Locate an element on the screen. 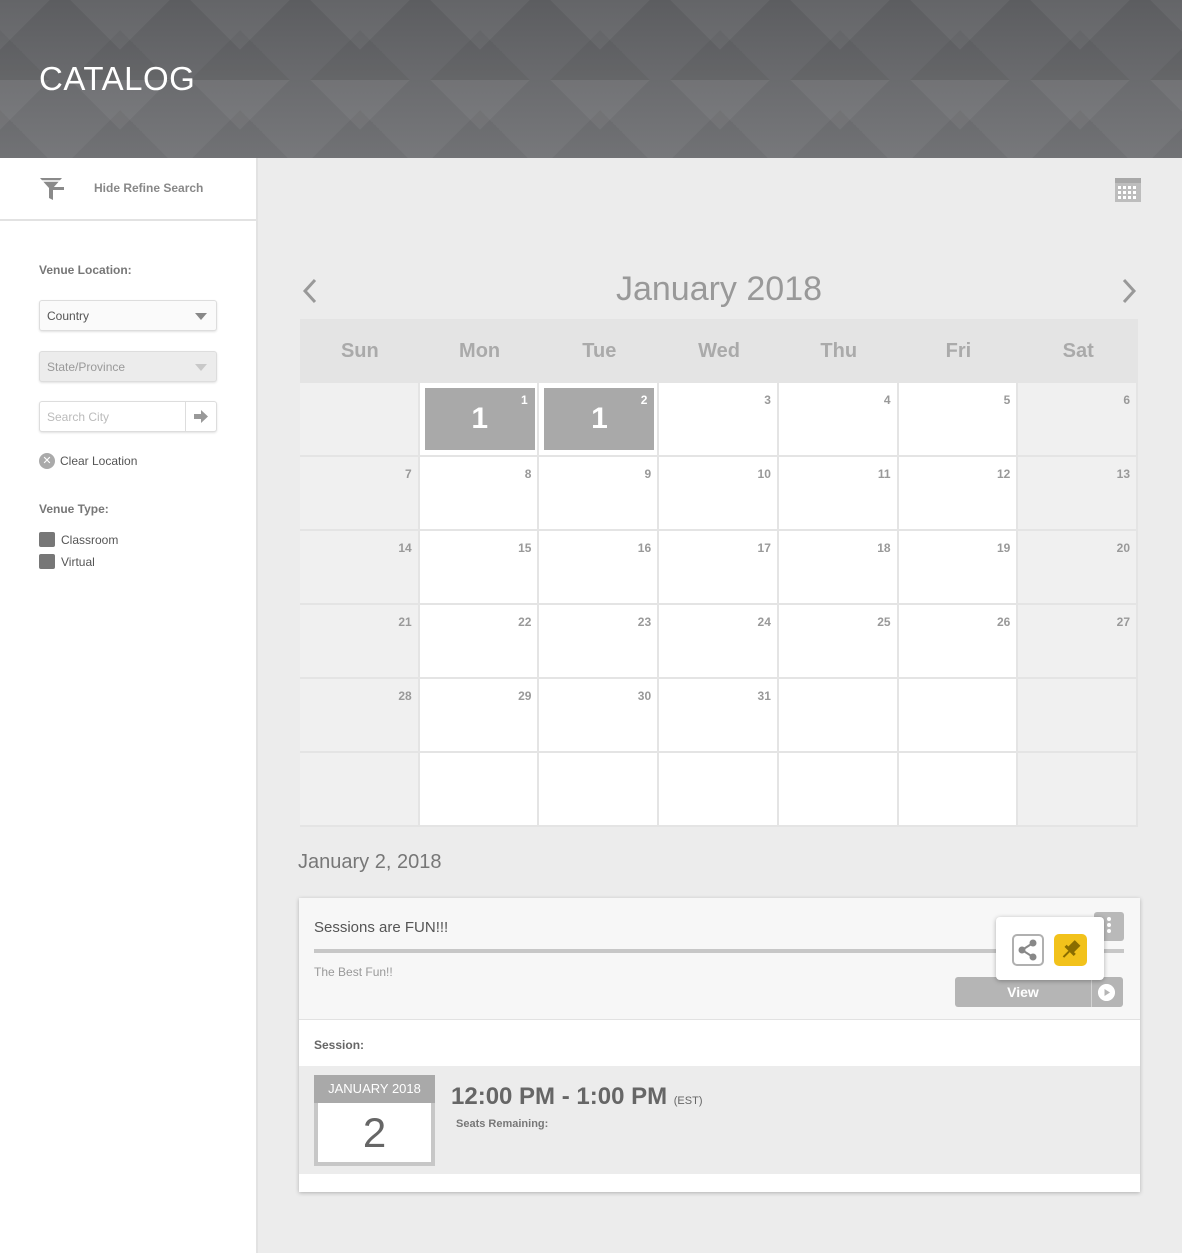  state-province-select: State/Province is located at coordinates (128, 366).